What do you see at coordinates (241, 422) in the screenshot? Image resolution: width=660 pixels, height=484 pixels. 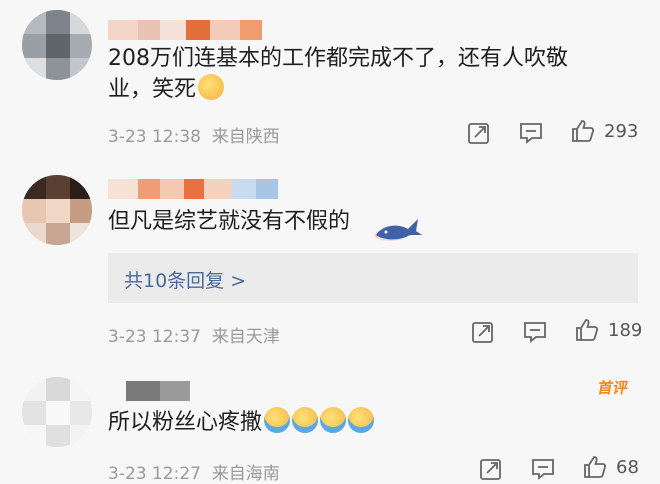 I see `comment-text: 所以粉丝心疼撒` at bounding box center [241, 422].